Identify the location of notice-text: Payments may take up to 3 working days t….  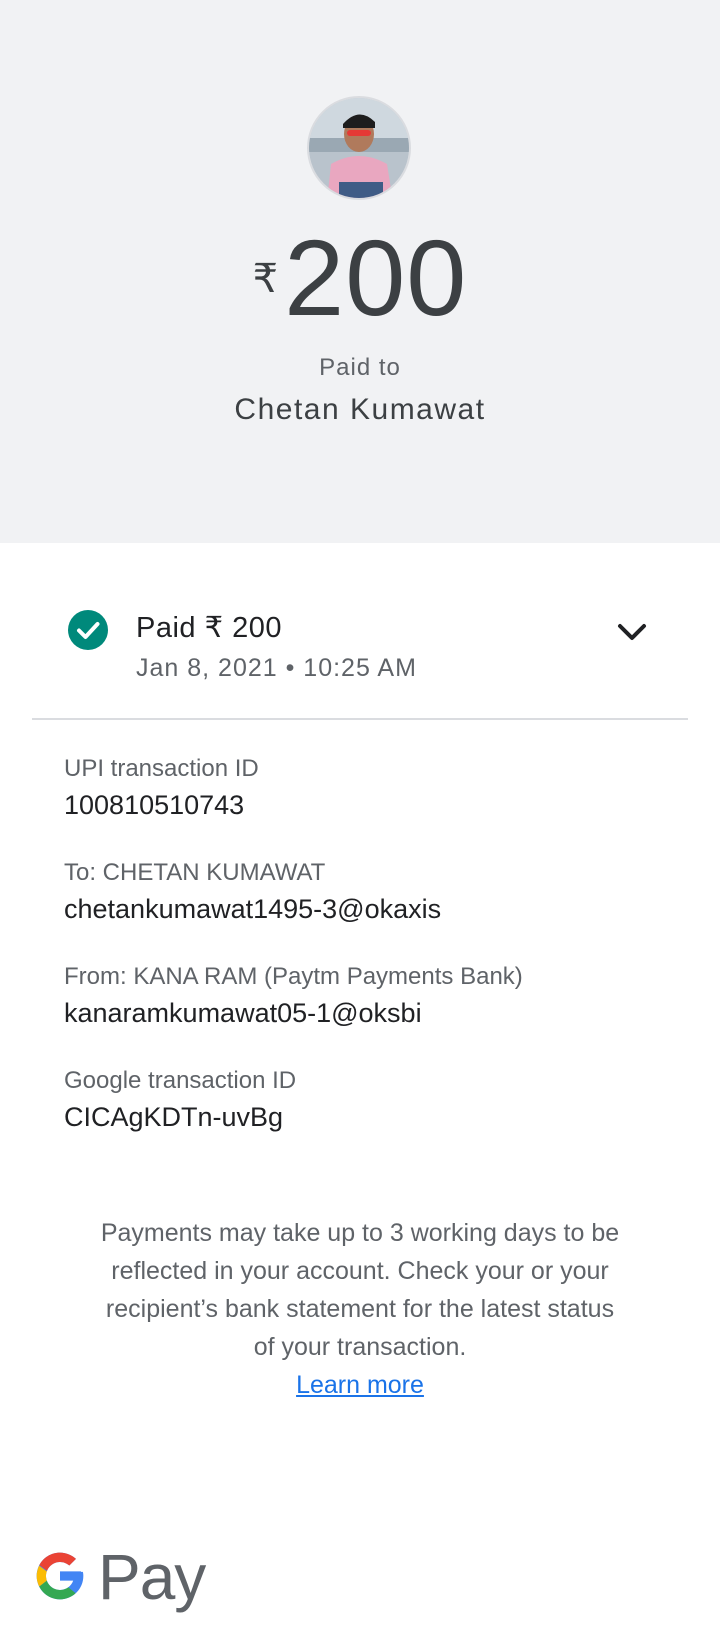
(360, 1290).